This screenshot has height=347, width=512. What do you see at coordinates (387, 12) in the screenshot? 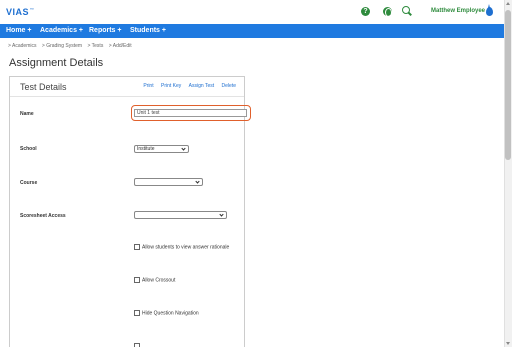
I see `globe-icon` at bounding box center [387, 12].